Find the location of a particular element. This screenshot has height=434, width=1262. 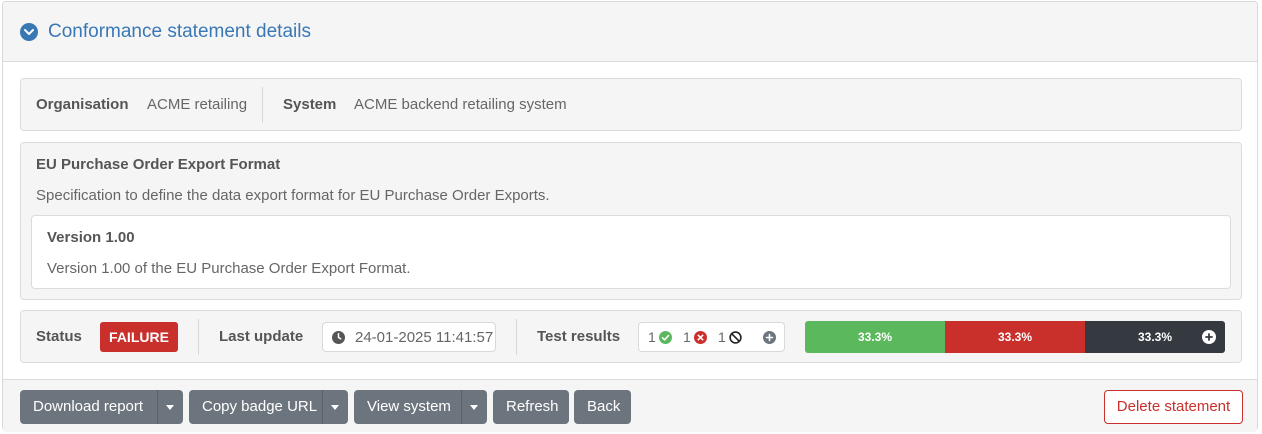

panel-header: Conformance statement details is located at coordinates (630, 32).